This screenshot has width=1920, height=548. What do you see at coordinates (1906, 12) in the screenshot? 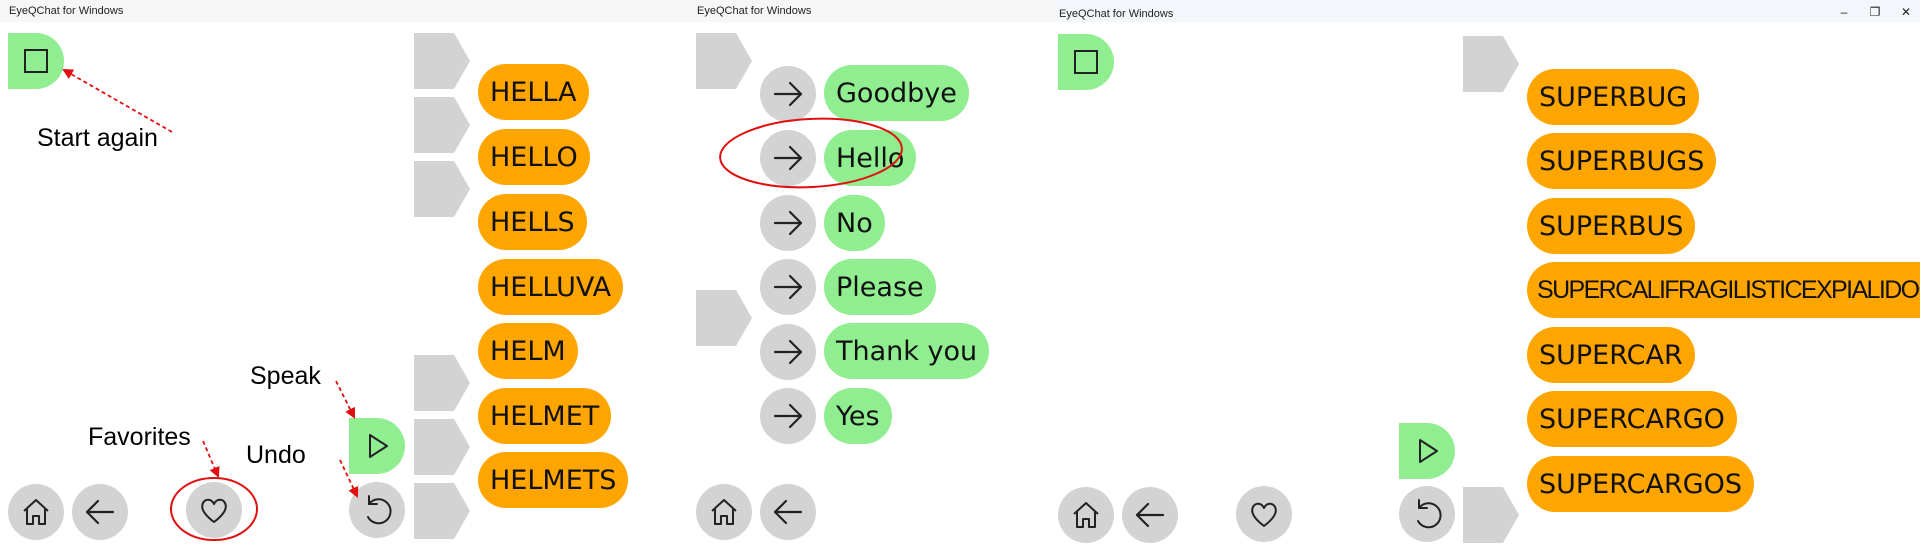
I see `close-button: ✕` at bounding box center [1906, 12].